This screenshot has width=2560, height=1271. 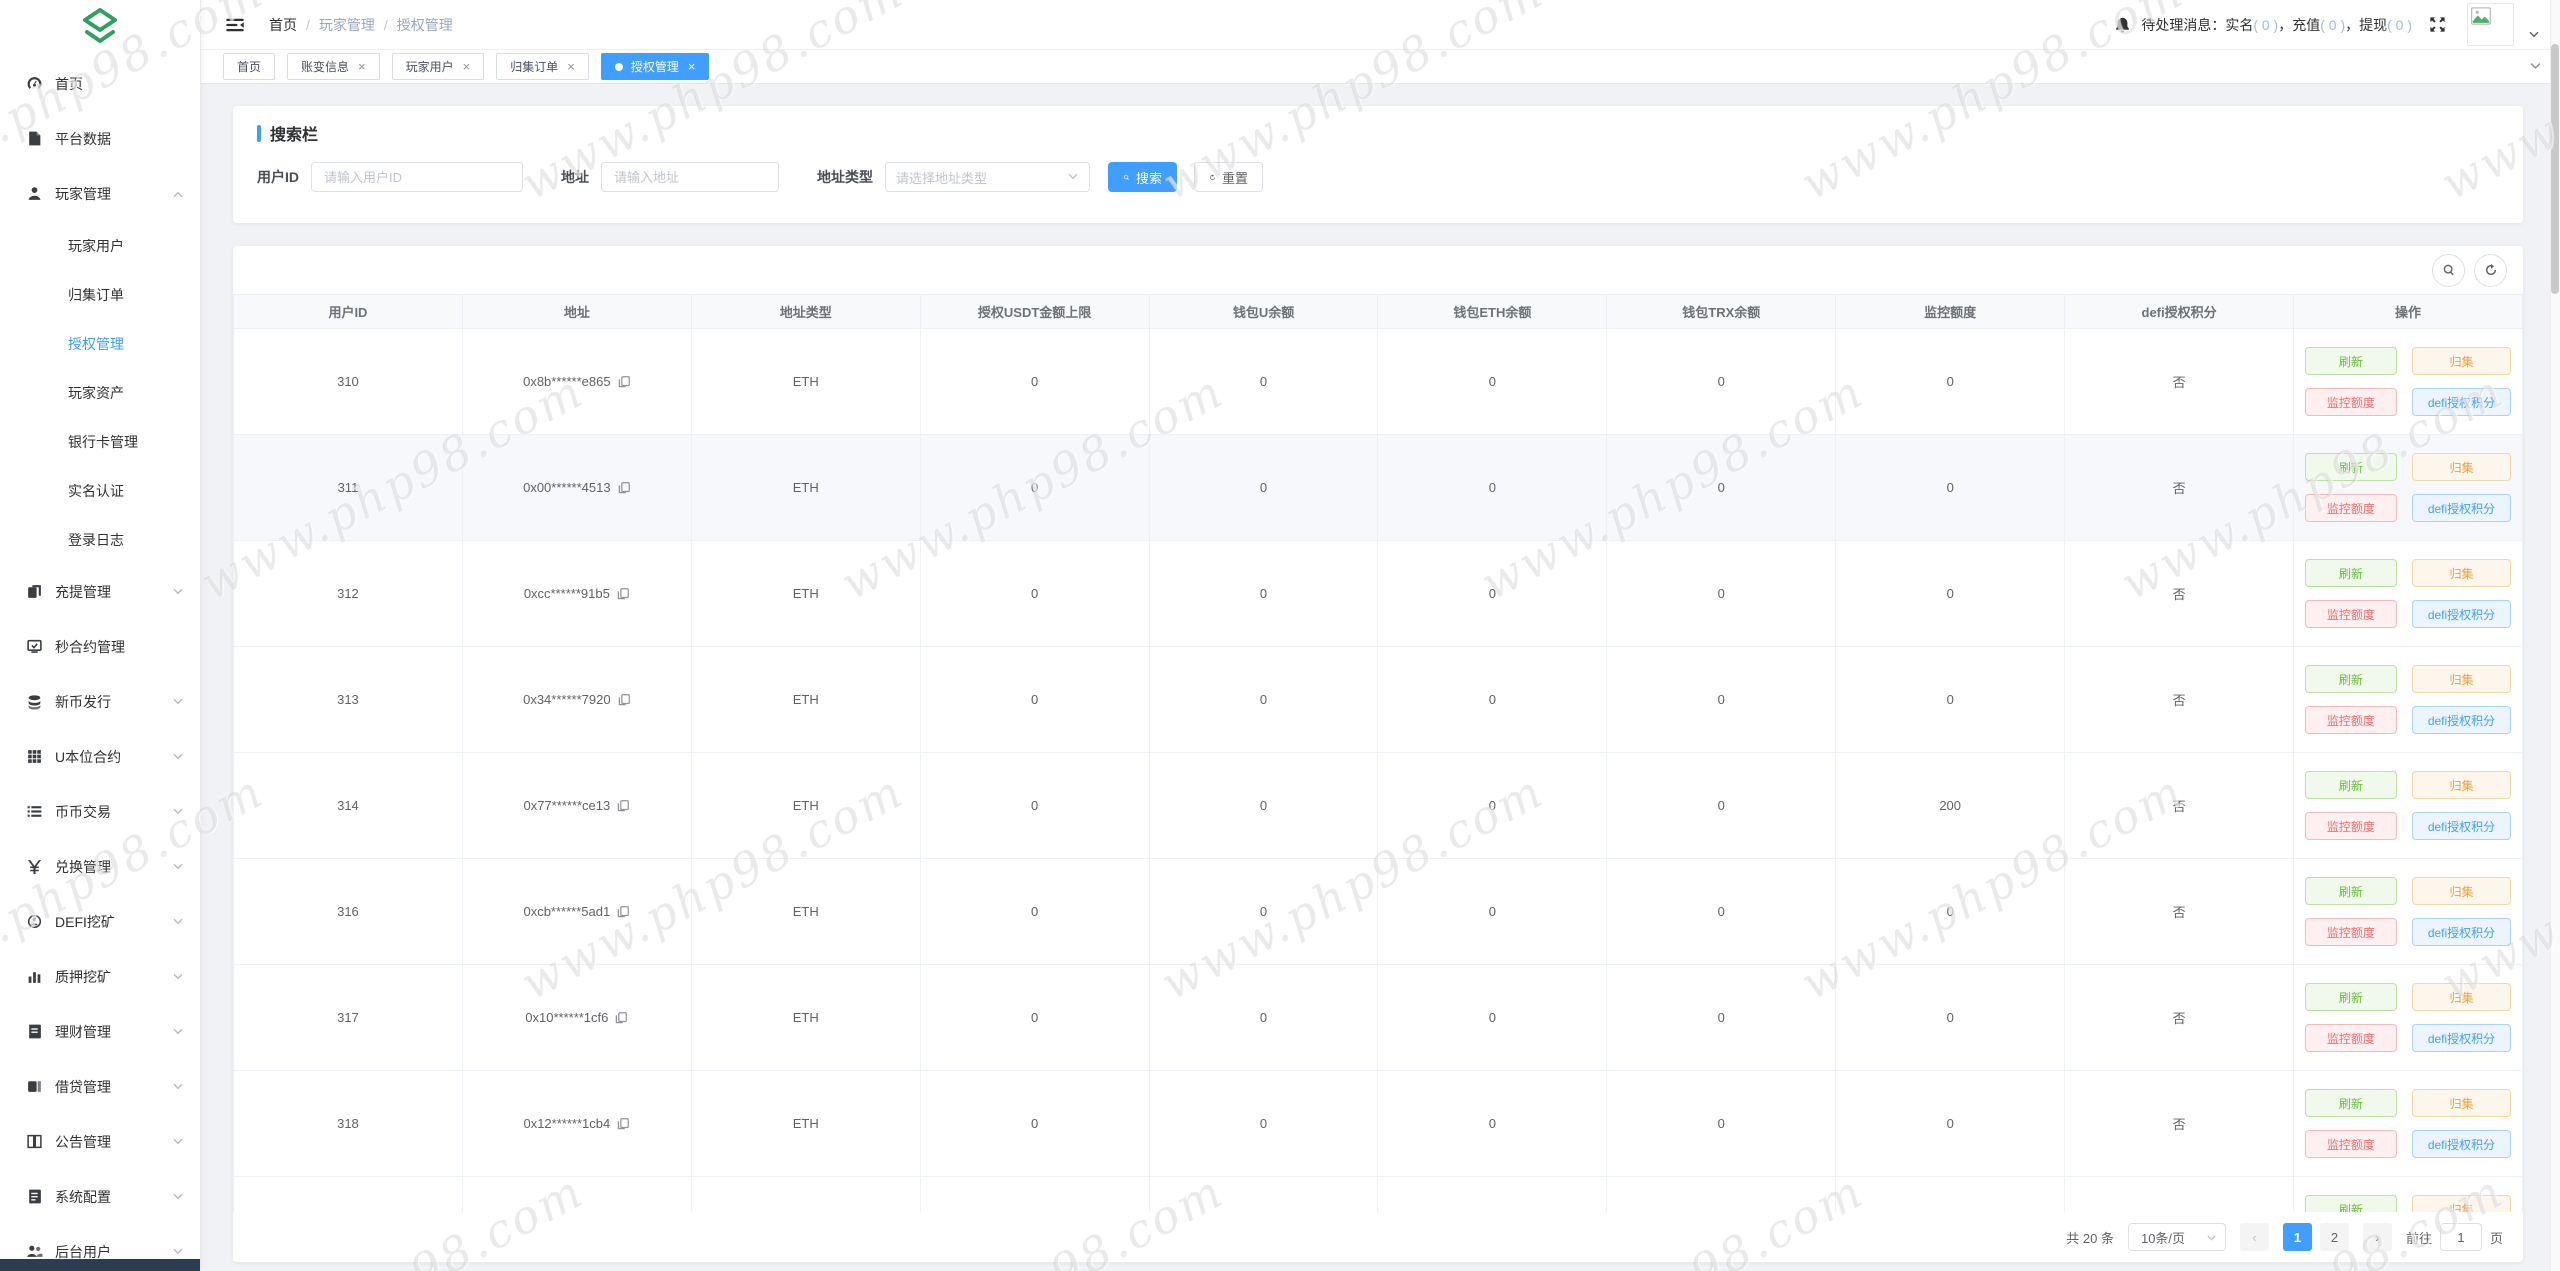 What do you see at coordinates (100, 1031) in the screenshot?
I see `sidebar-item-11: 理财管理` at bounding box center [100, 1031].